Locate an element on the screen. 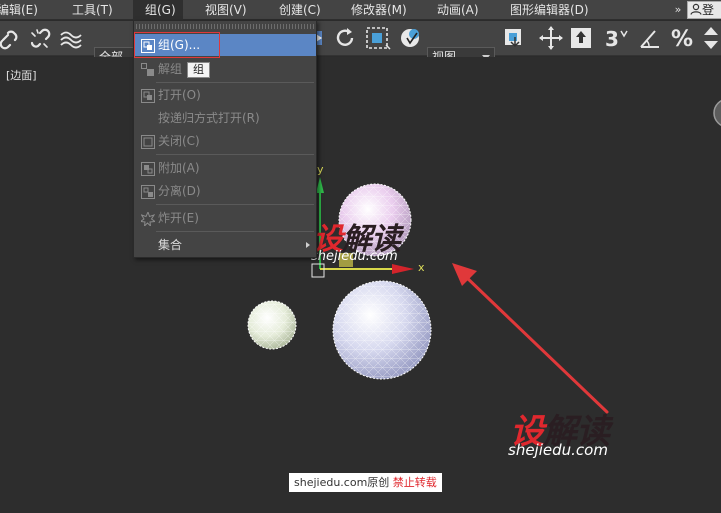  viewcube-icon is located at coordinates (717, 113).